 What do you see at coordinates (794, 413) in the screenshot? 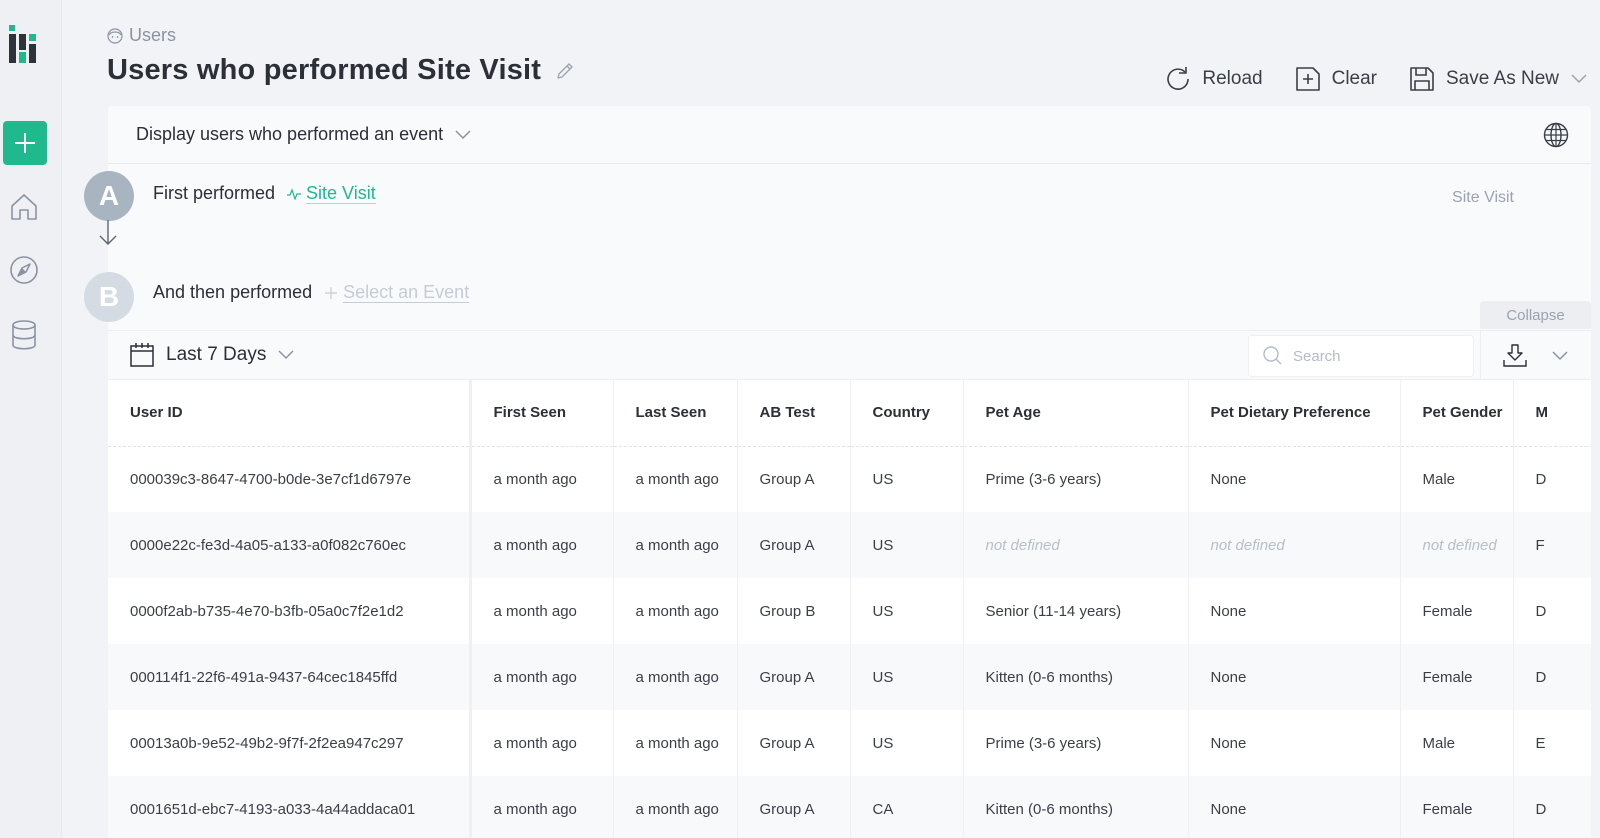
I see `column-header: AB Test` at bounding box center [794, 413].